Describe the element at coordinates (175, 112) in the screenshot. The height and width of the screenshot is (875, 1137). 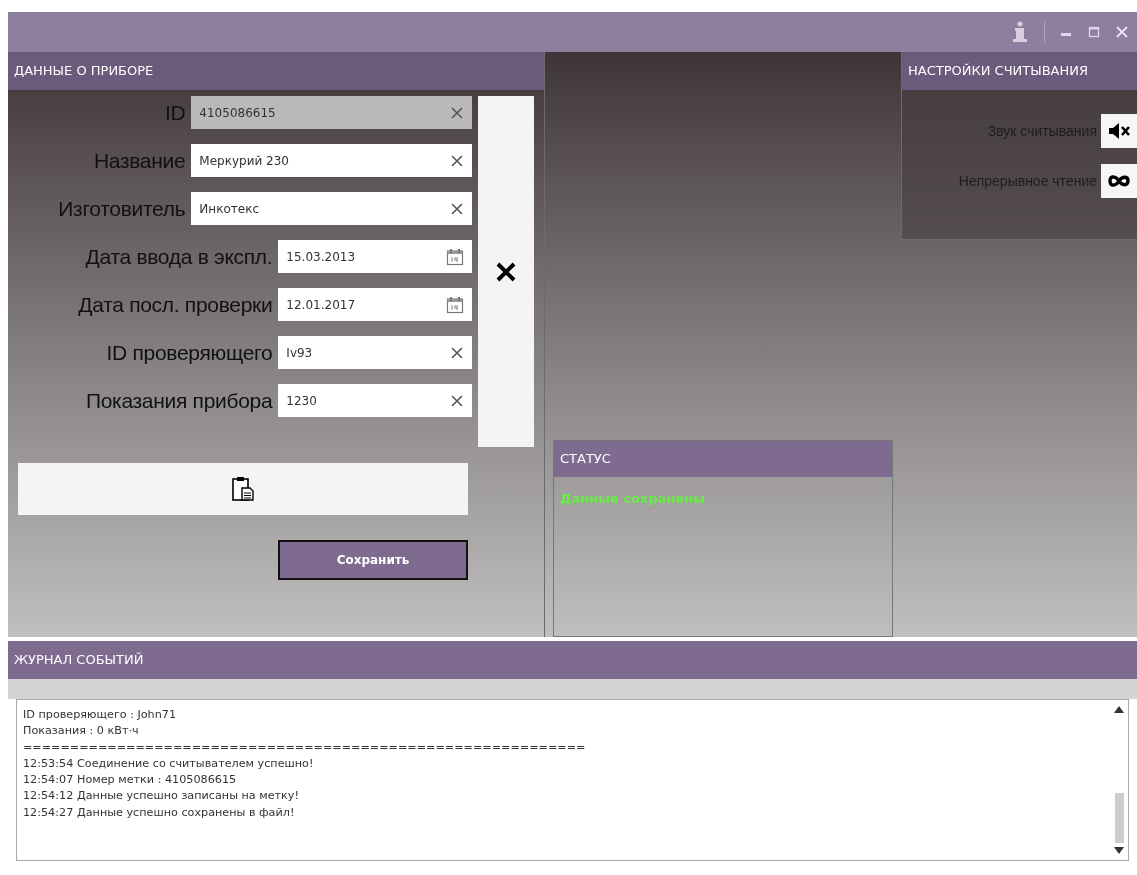
I see `field-label: ID` at that location.